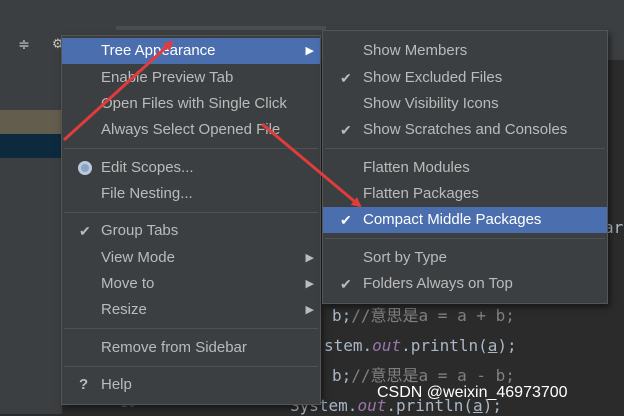  Describe the element at coordinates (84, 384) in the screenshot. I see `help-icon: ?` at that location.